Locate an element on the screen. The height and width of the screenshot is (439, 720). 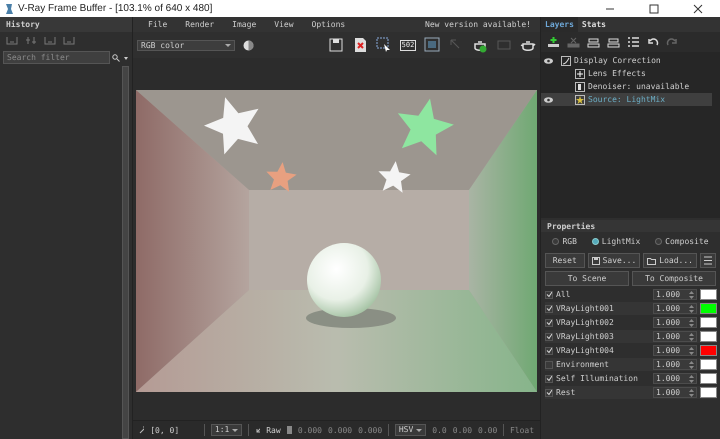
denoiser-icon is located at coordinates (580, 87).